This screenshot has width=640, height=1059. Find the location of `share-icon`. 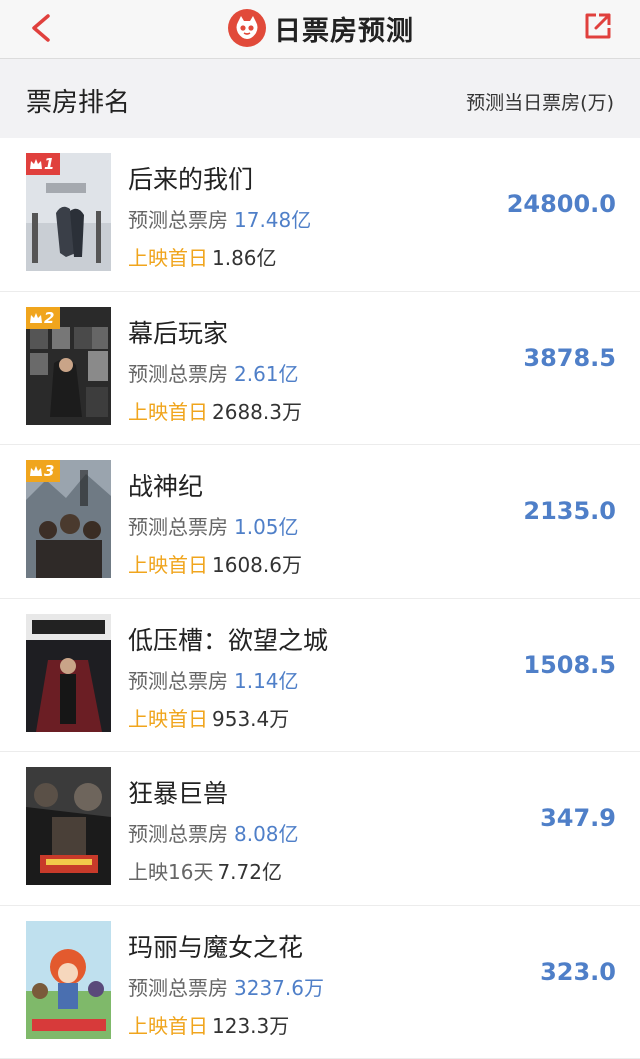

share-icon is located at coordinates (598, 26).